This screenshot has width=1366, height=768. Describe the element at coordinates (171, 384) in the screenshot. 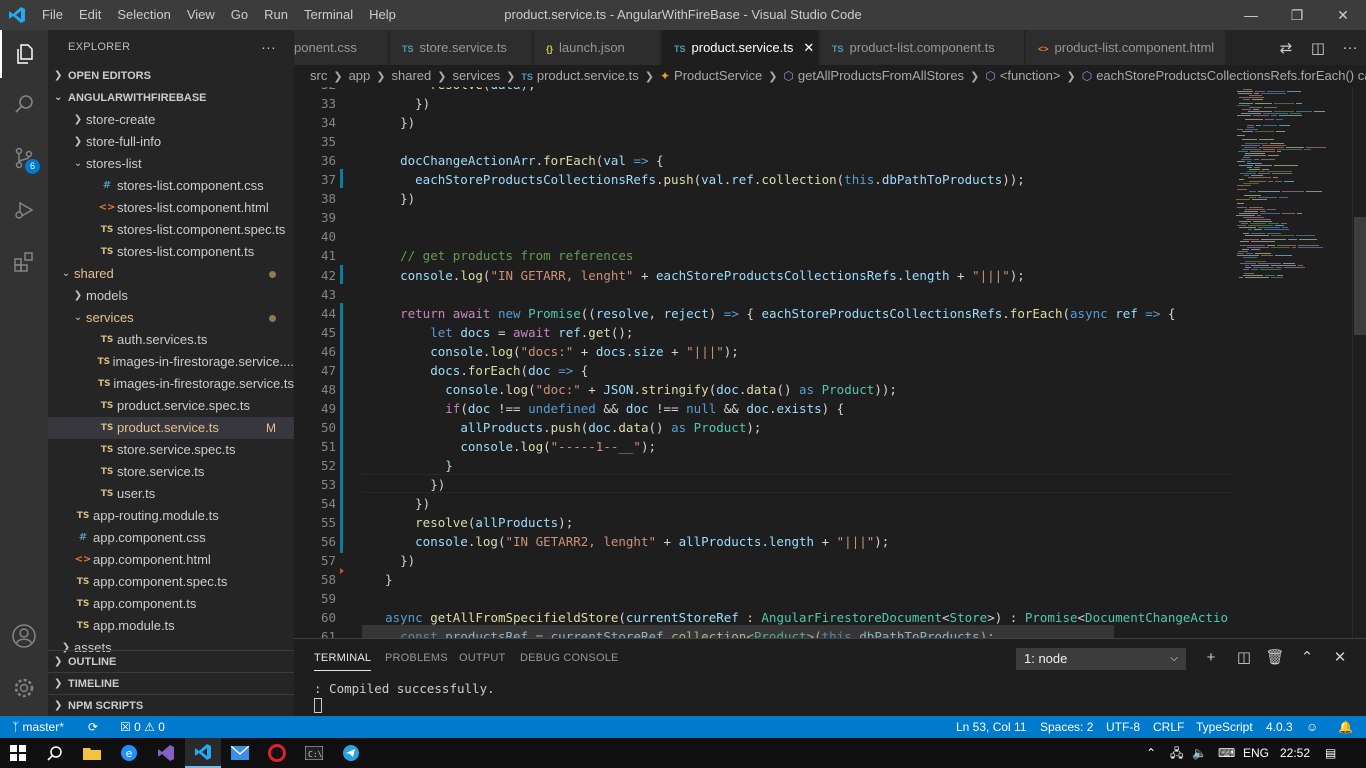

I see `tree-item: TS images-in-firestorage.service.ts` at that location.